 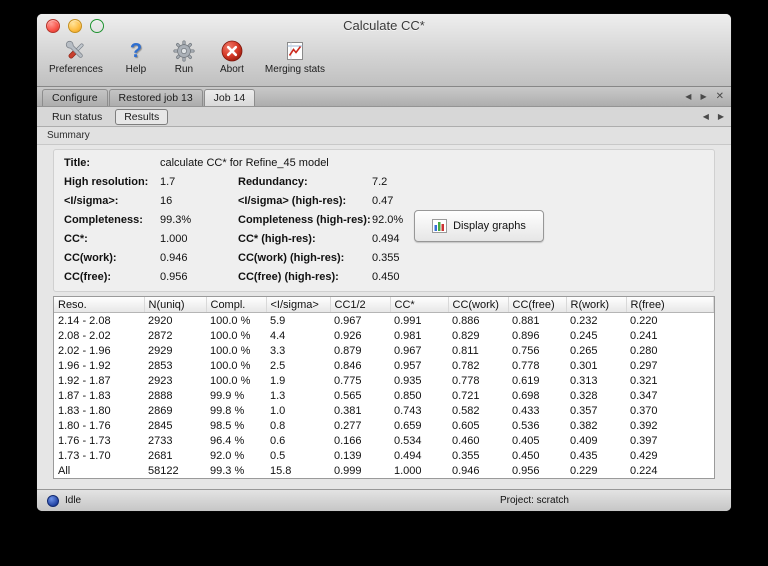 I want to click on toolbar-label: Abort, so click(x=231, y=69).